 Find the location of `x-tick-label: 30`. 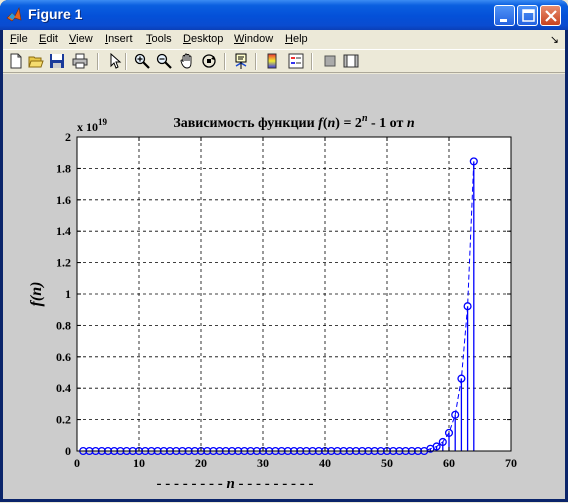

x-tick-label: 30 is located at coordinates (263, 463).